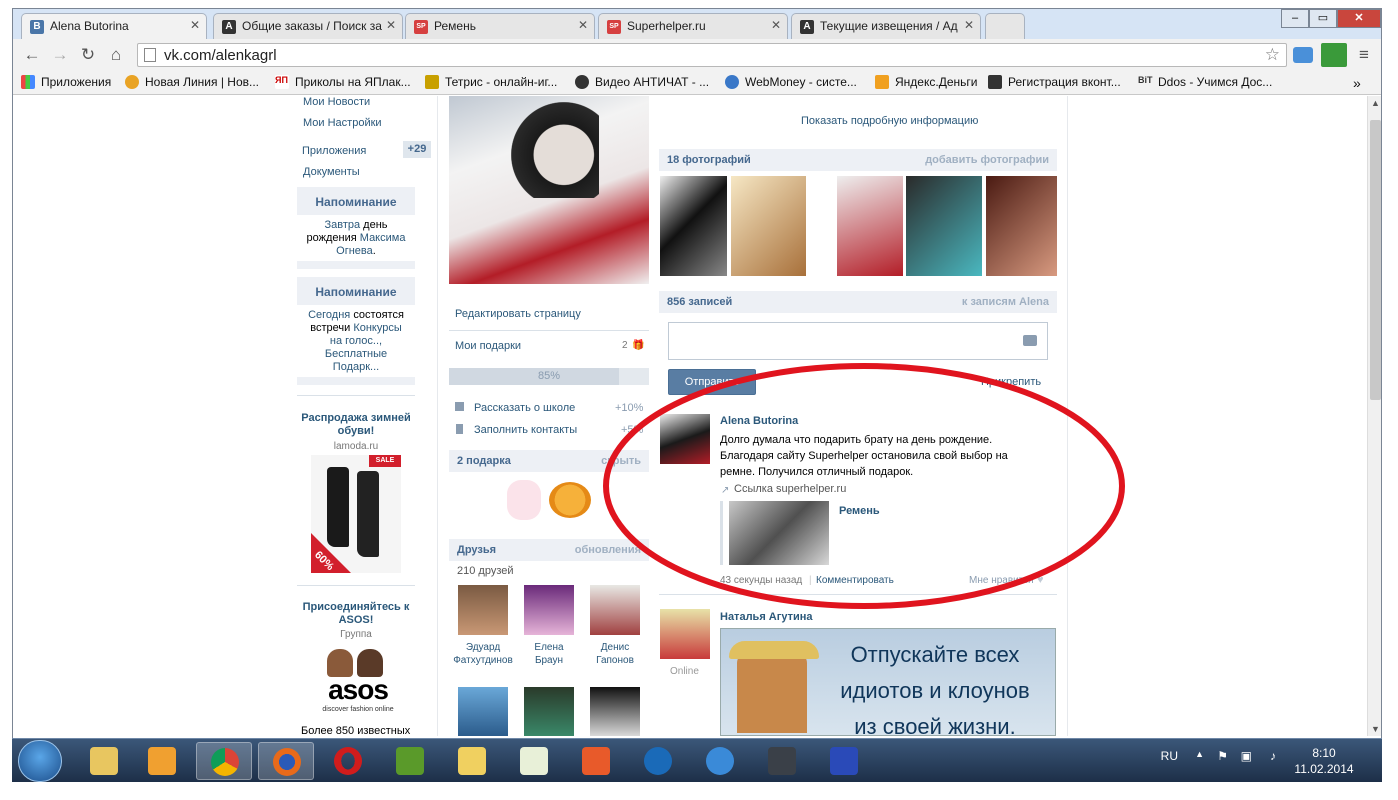 The width and height of the screenshot is (1398, 800). Describe the element at coordinates (1364, 55) in the screenshot. I see `menu-icon: ≡` at that location.